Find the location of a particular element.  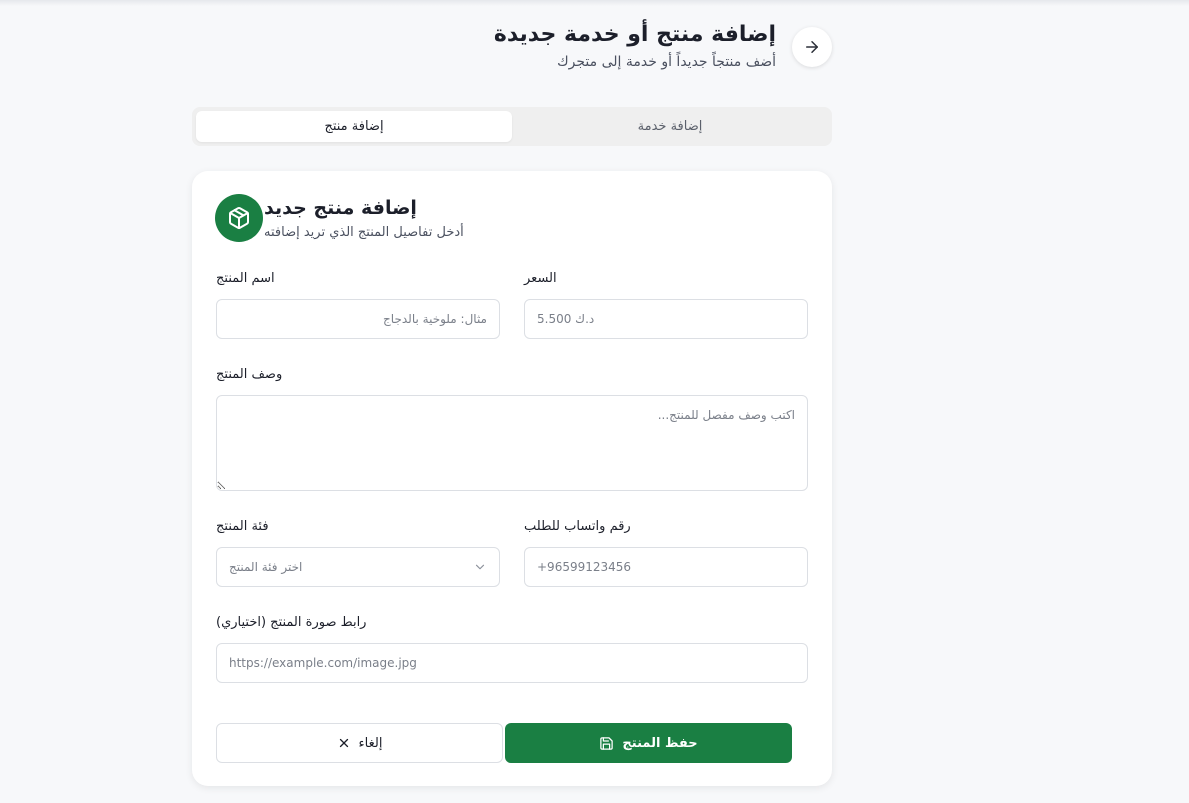

tab-add-product: إضافة منتج is located at coordinates (354, 126).